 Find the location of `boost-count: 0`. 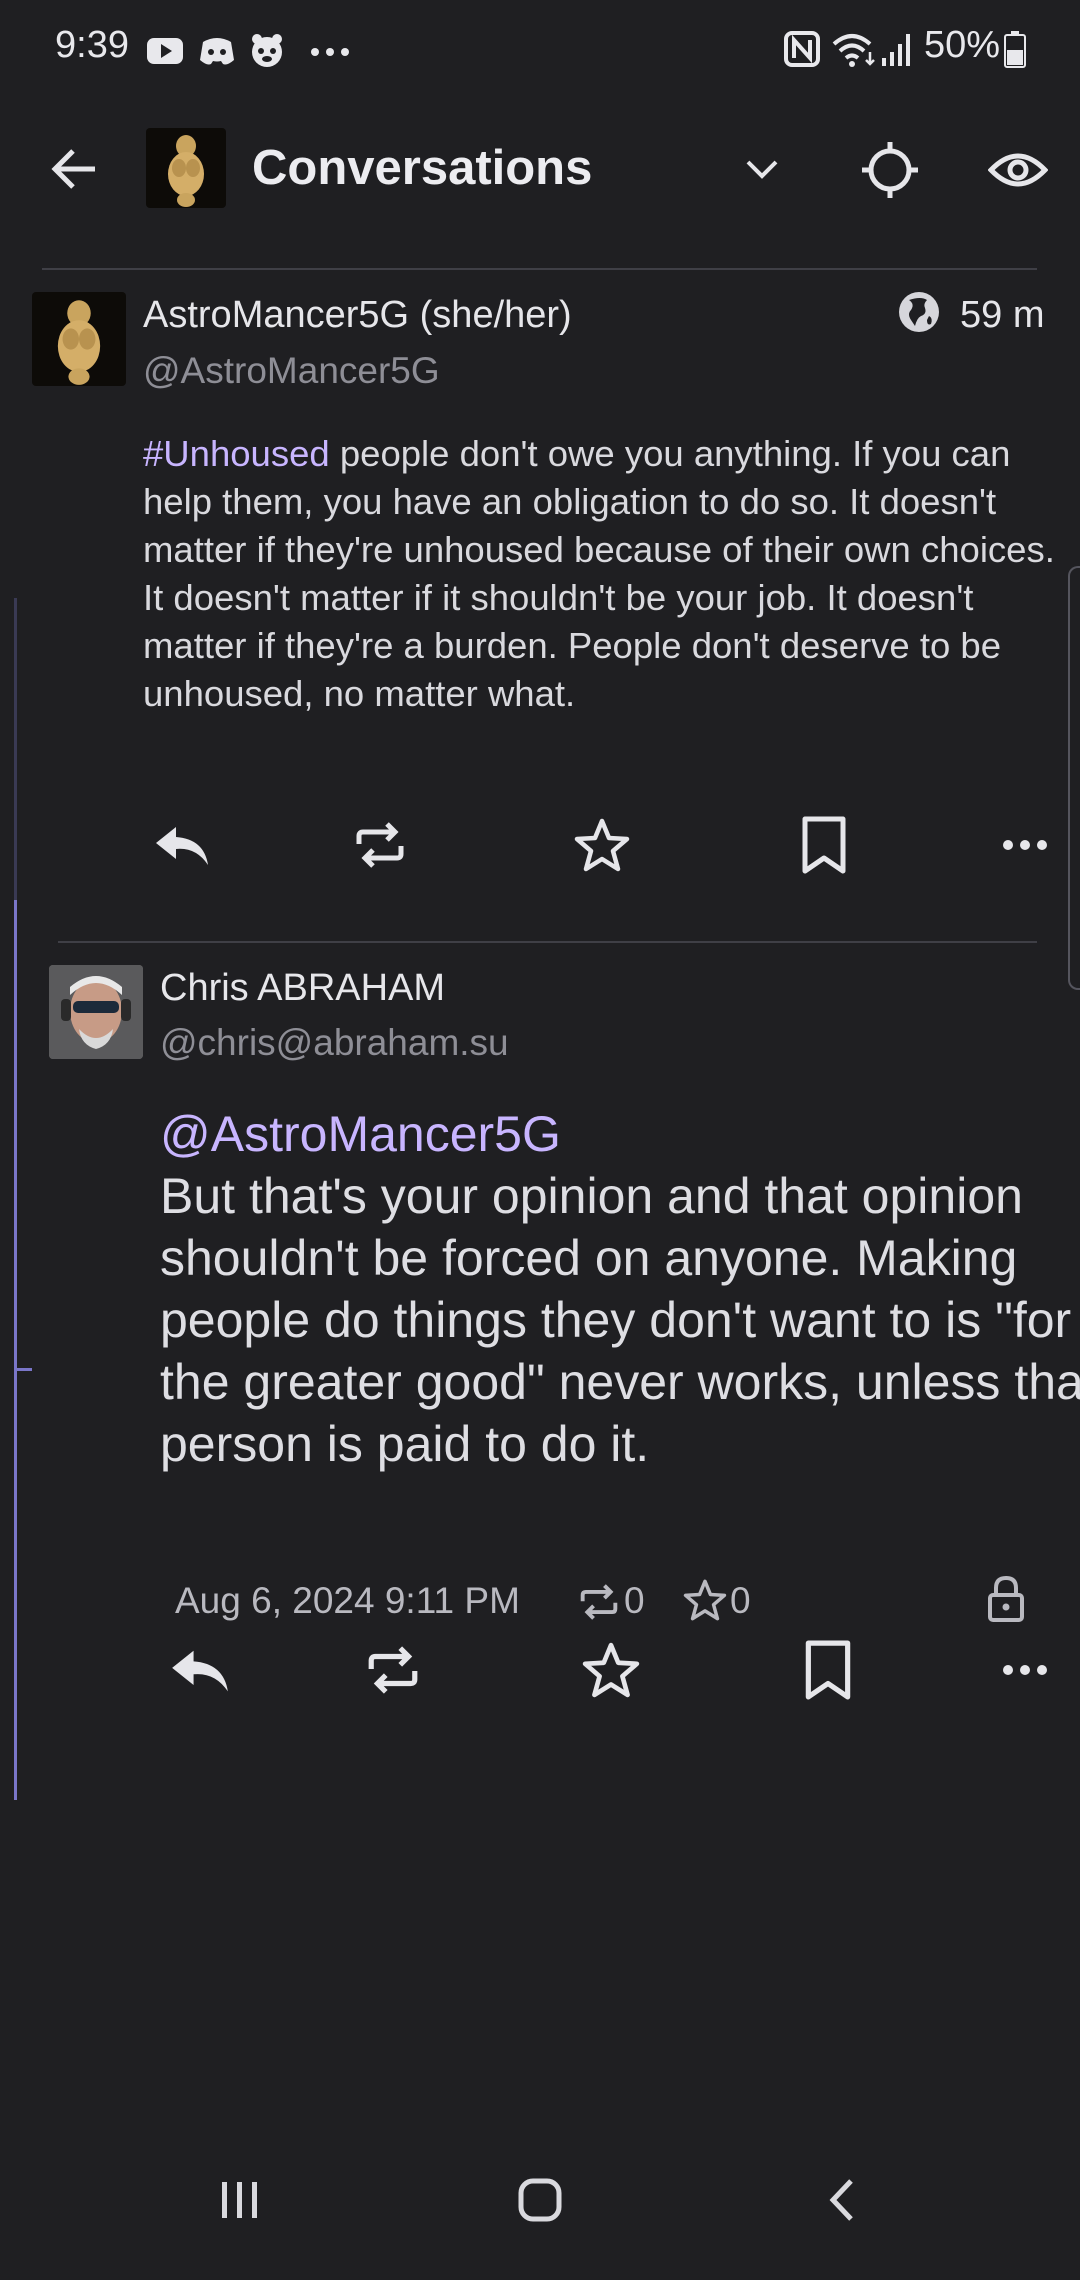

boost-count: 0 is located at coordinates (634, 1600).